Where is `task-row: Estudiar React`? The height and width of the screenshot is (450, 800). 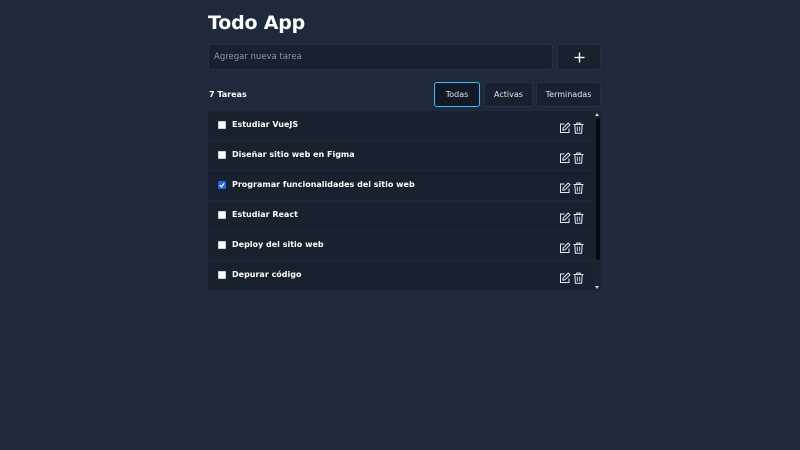
task-row: Estudiar React is located at coordinates (401, 216).